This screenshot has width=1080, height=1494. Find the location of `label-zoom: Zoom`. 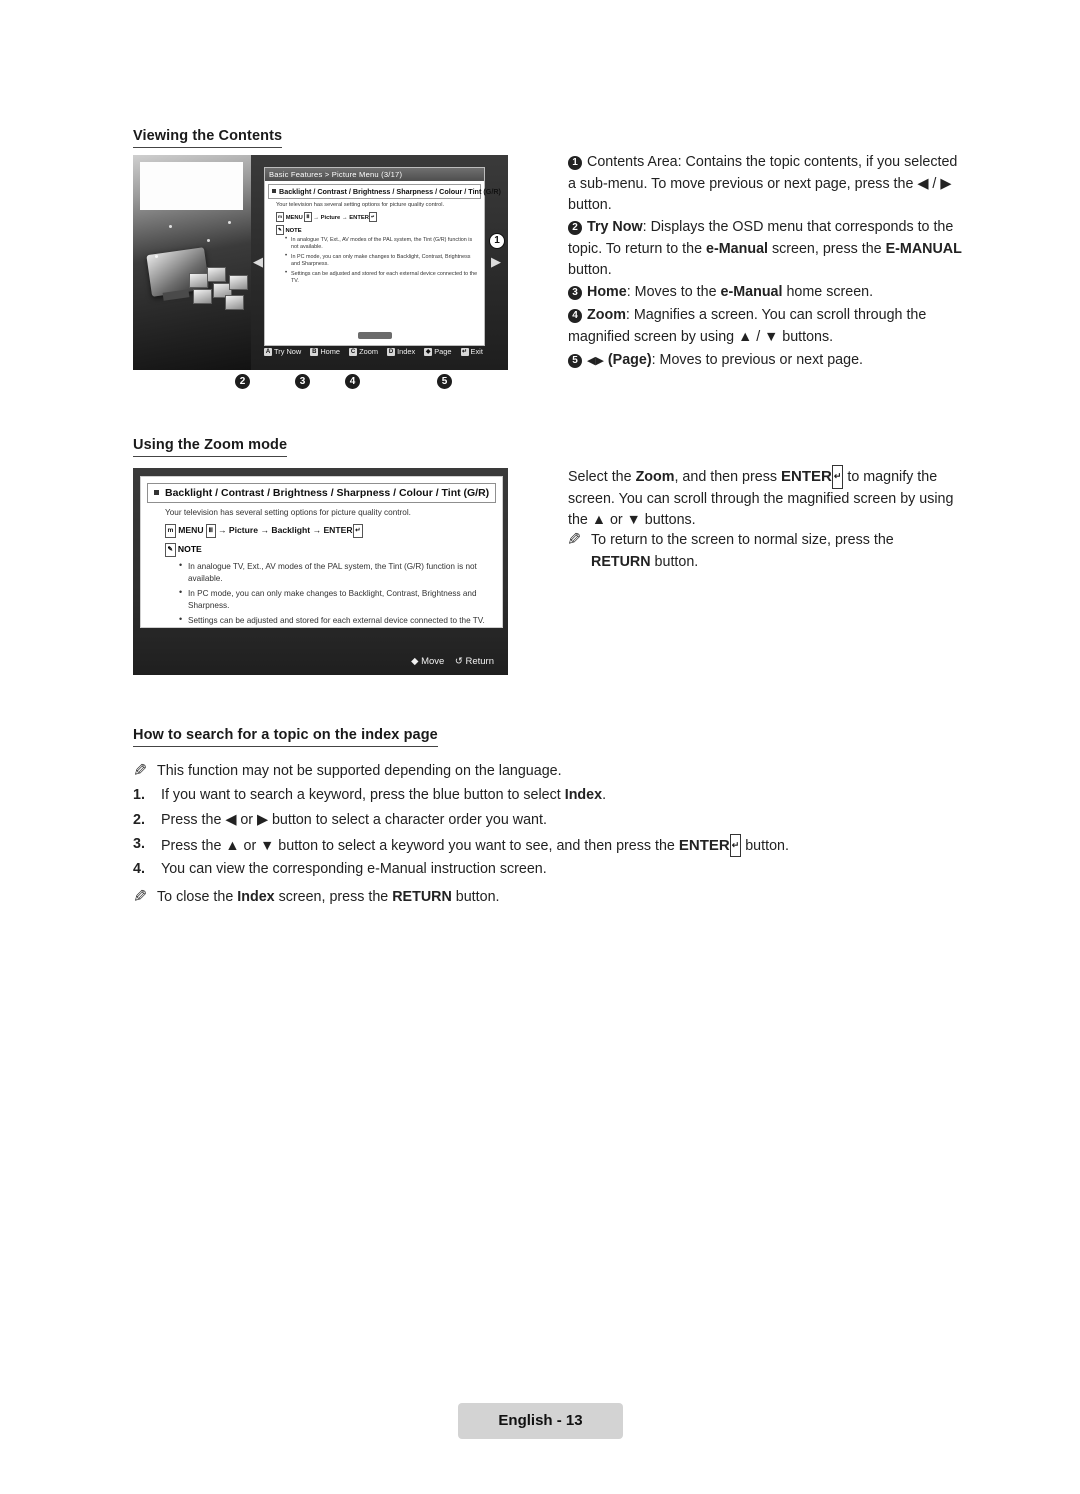

label-zoom: Zoom is located at coordinates (606, 315).